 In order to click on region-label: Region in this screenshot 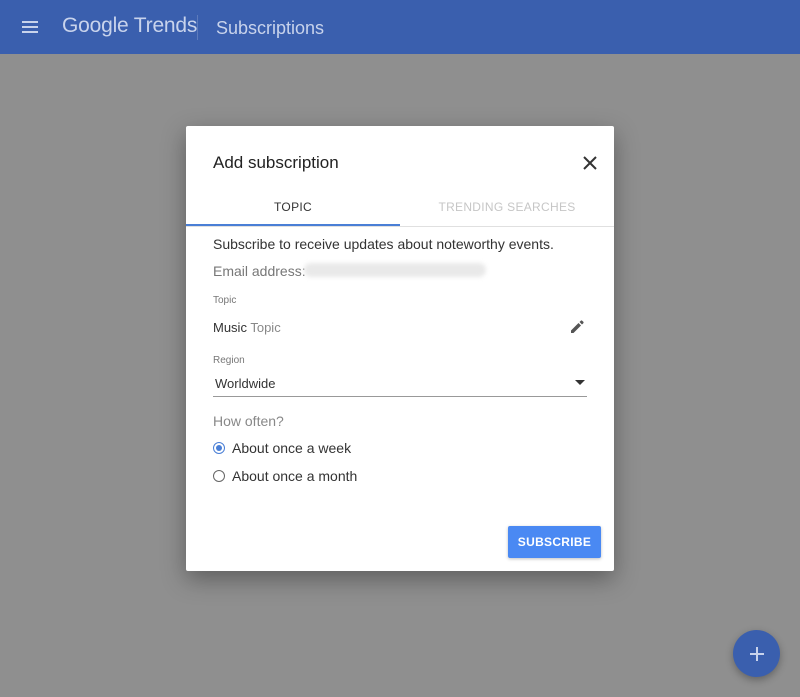, I will do `click(229, 360)`.